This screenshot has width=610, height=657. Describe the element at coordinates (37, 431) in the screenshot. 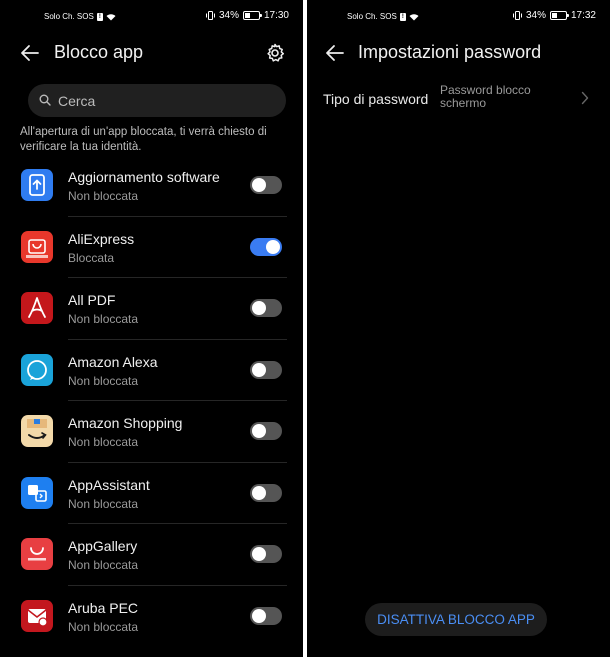

I see `amazon-shopping-icon` at that location.